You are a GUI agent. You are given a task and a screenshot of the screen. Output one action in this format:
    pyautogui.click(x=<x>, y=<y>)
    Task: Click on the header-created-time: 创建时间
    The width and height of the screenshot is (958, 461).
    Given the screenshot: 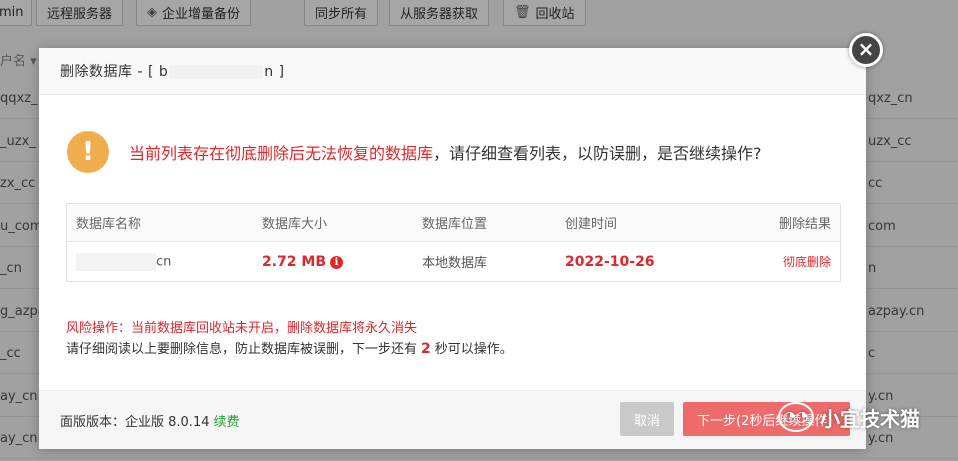 What is the action you would take?
    pyautogui.click(x=645, y=222)
    